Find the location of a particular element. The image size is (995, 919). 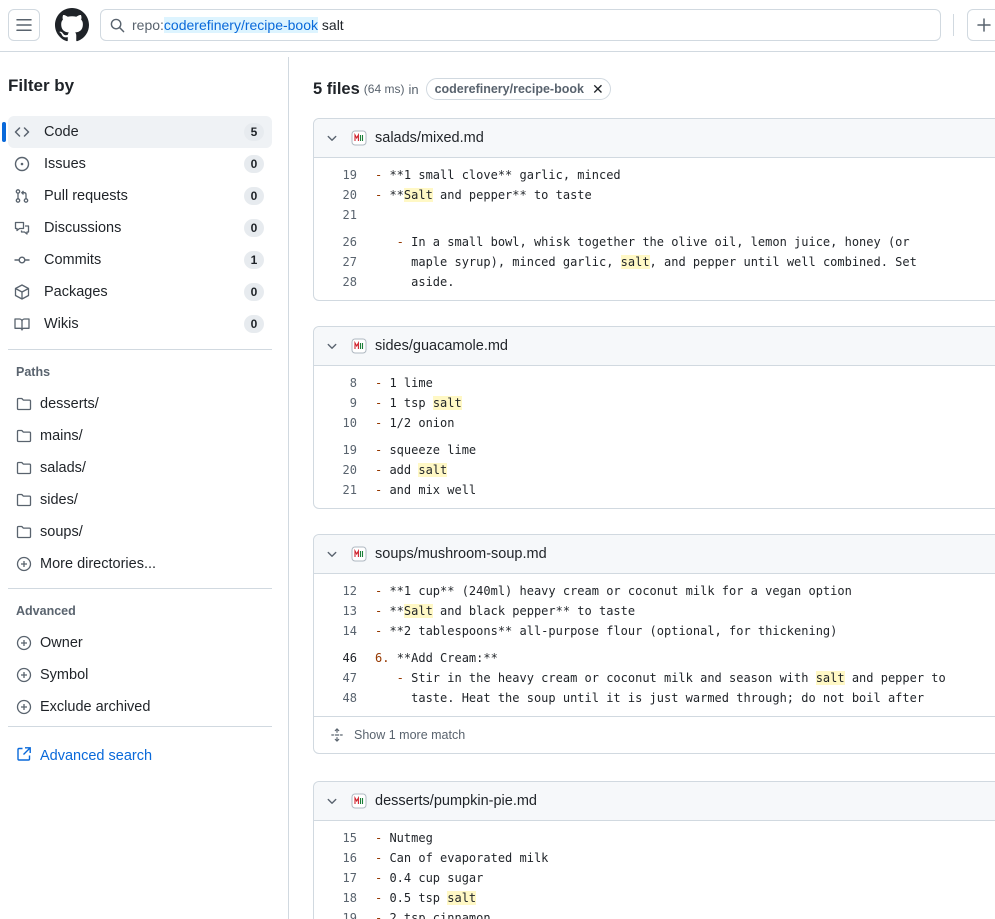

filter-item-code: Code 5 is located at coordinates (137, 132).